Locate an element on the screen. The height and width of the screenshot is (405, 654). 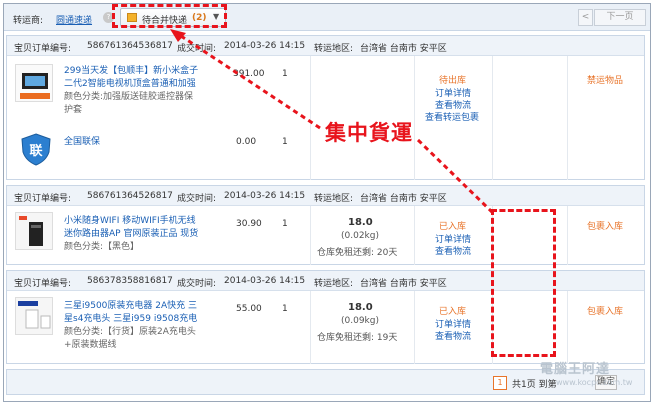
wifi-dongle-image is located at coordinates (31, 231).